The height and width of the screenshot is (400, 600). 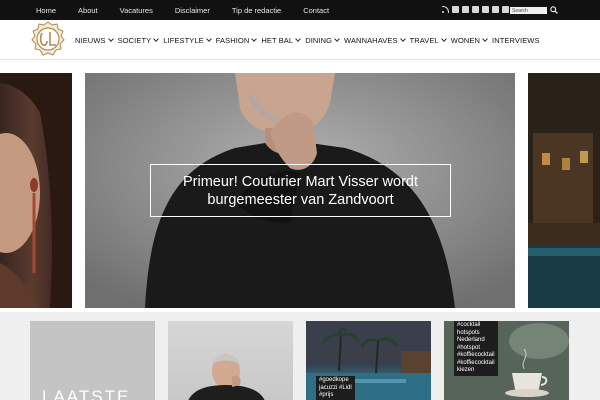 I want to click on nav-label: FASHION, so click(x=232, y=40).